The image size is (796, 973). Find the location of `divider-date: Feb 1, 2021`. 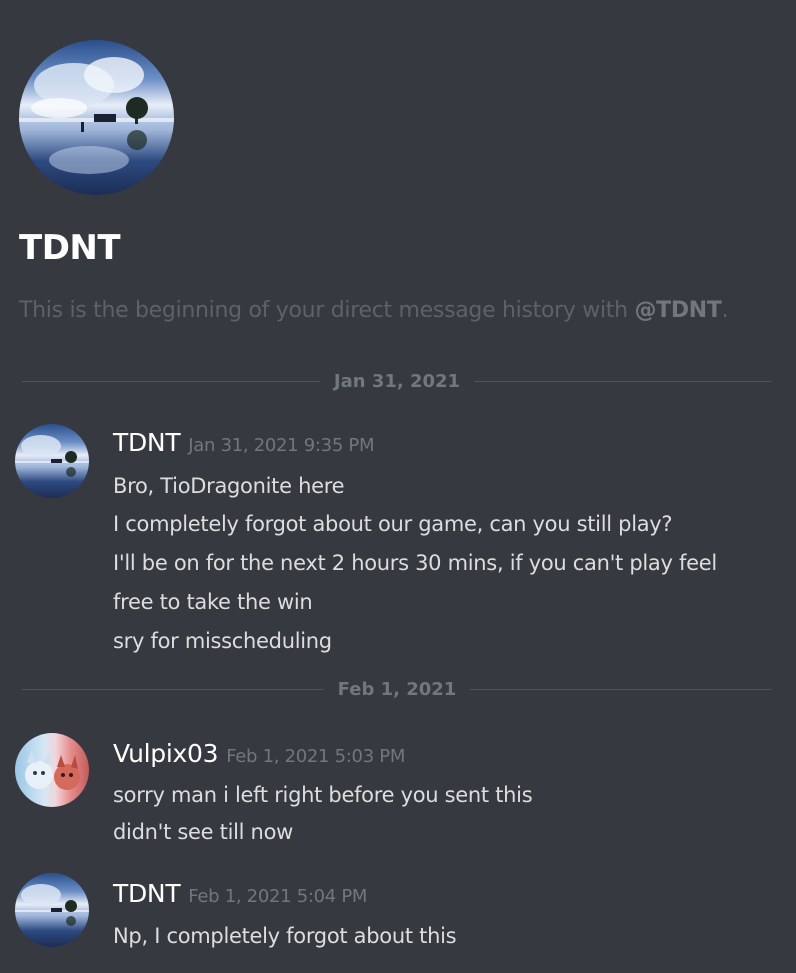

divider-date: Feb 1, 2021 is located at coordinates (397, 689).